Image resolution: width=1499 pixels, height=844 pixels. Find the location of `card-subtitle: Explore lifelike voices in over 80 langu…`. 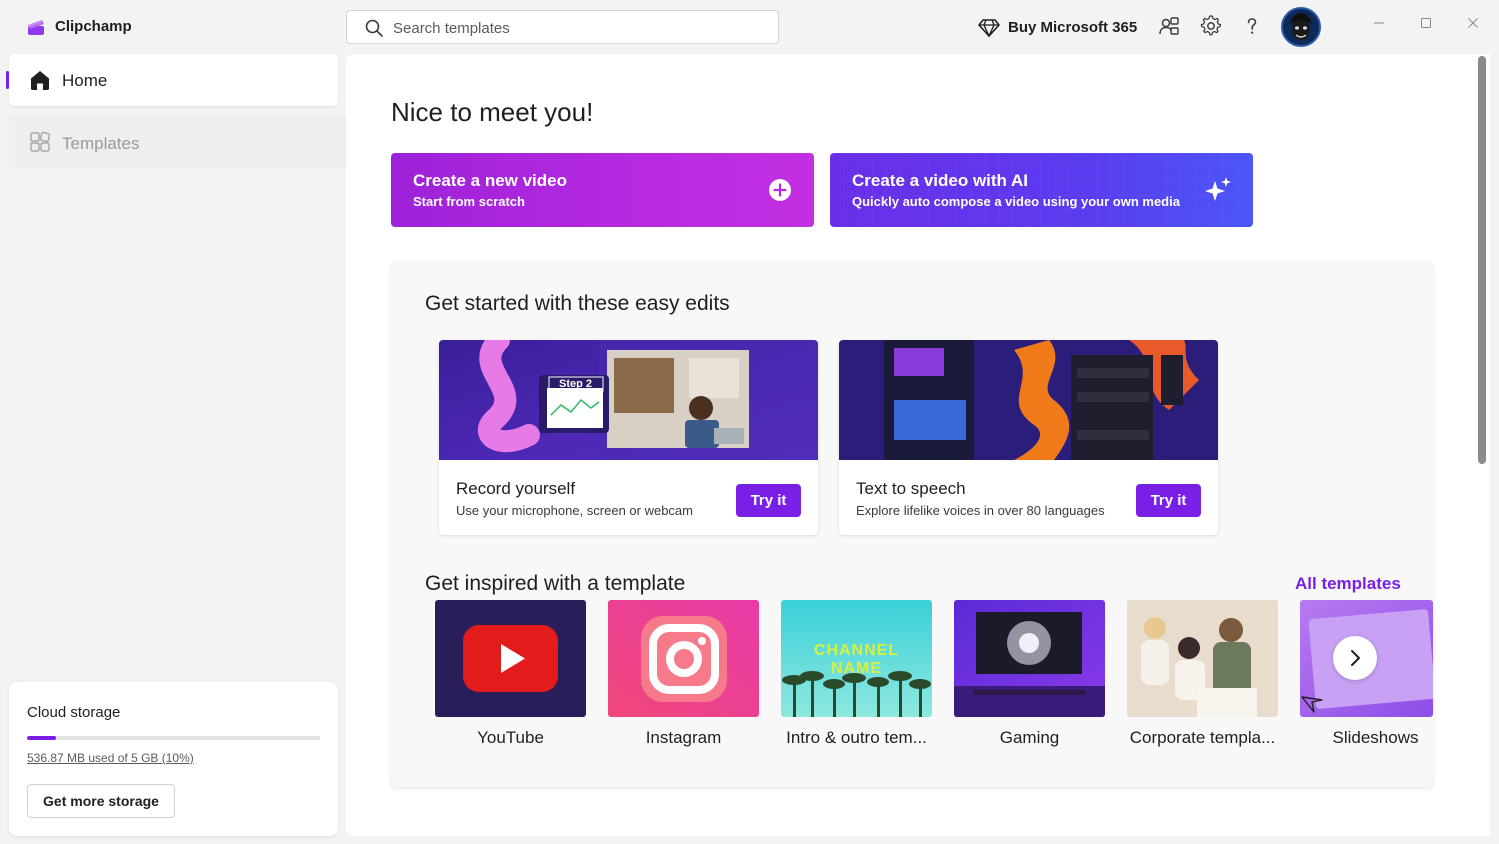

card-subtitle: Explore lifelike voices in over 80 langu… is located at coordinates (980, 510).